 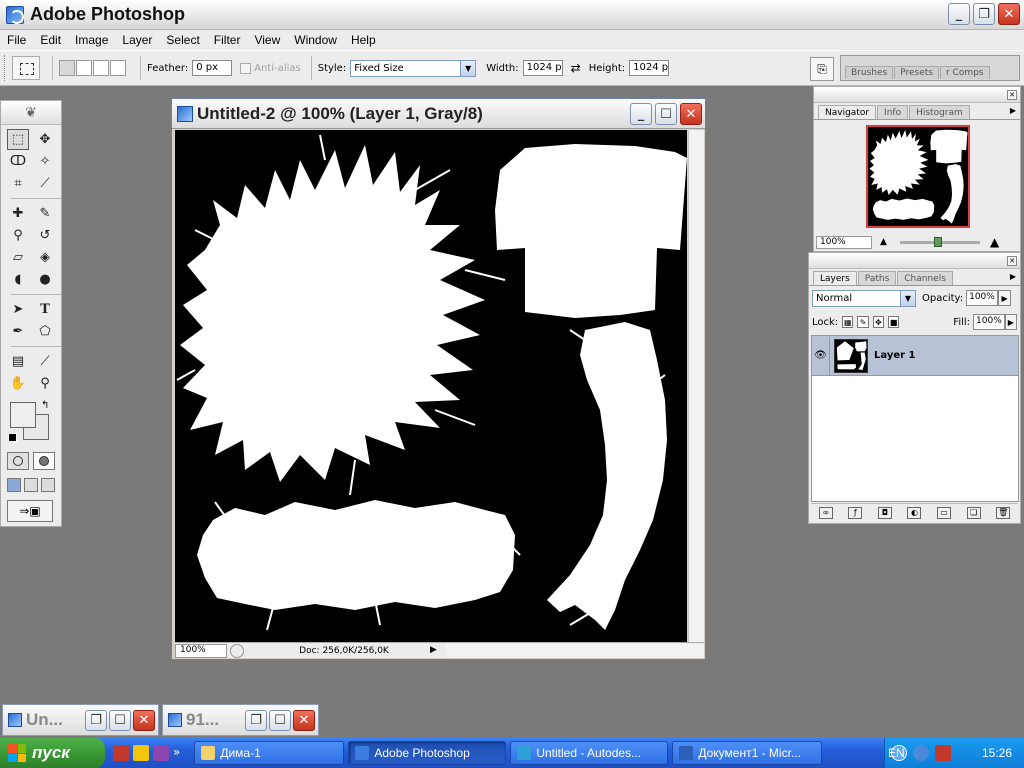 What do you see at coordinates (944, 512) in the screenshot?
I see `new-group-icon: ▭` at bounding box center [944, 512].